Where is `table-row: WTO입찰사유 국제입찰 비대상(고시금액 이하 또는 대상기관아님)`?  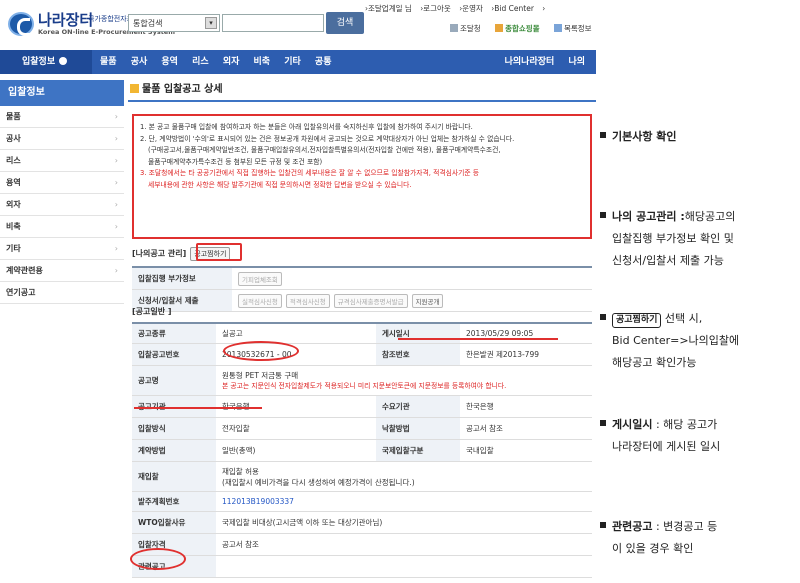 table-row: WTO입찰사유 국제입찰 비대상(고시금액 이하 또는 대상기관아님) is located at coordinates (362, 523).